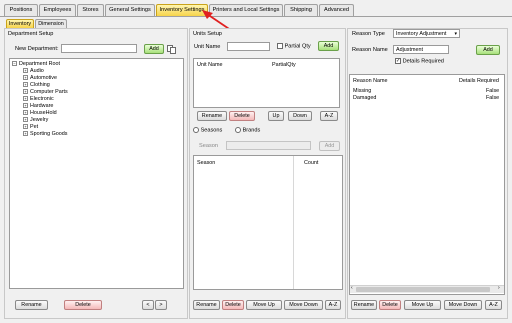  What do you see at coordinates (31, 305) in the screenshot?
I see `department-rename-button: Rename` at bounding box center [31, 305].